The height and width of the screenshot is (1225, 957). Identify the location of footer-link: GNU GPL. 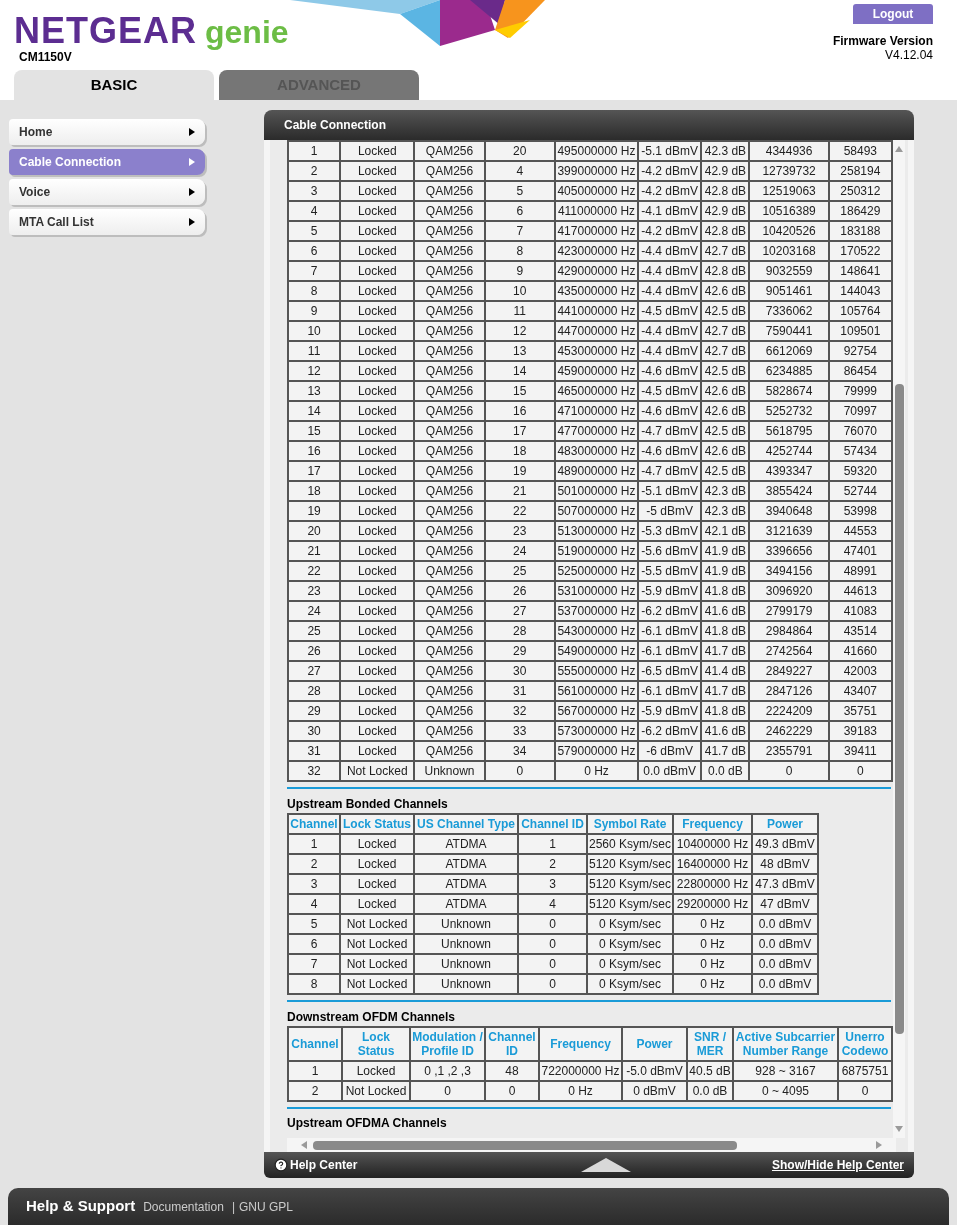
(266, 1206).